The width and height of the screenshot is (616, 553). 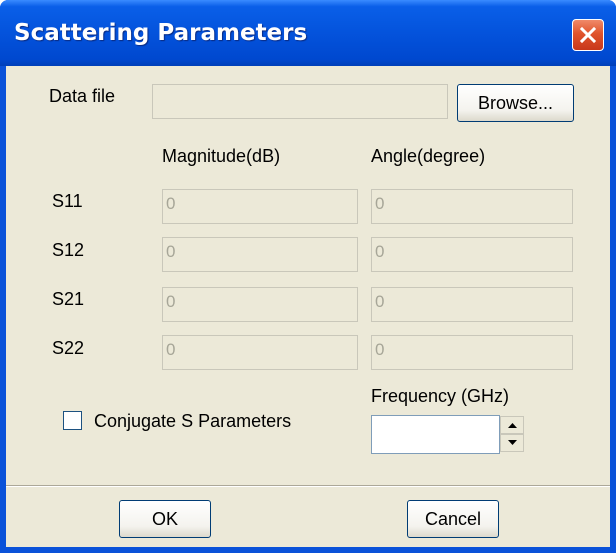 I want to click on data-file-input, so click(x=300, y=101).